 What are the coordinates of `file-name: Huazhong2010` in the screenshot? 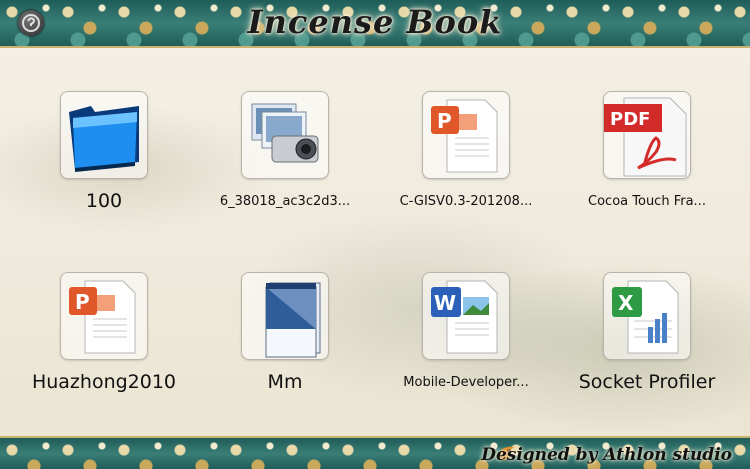 It's located at (104, 382).